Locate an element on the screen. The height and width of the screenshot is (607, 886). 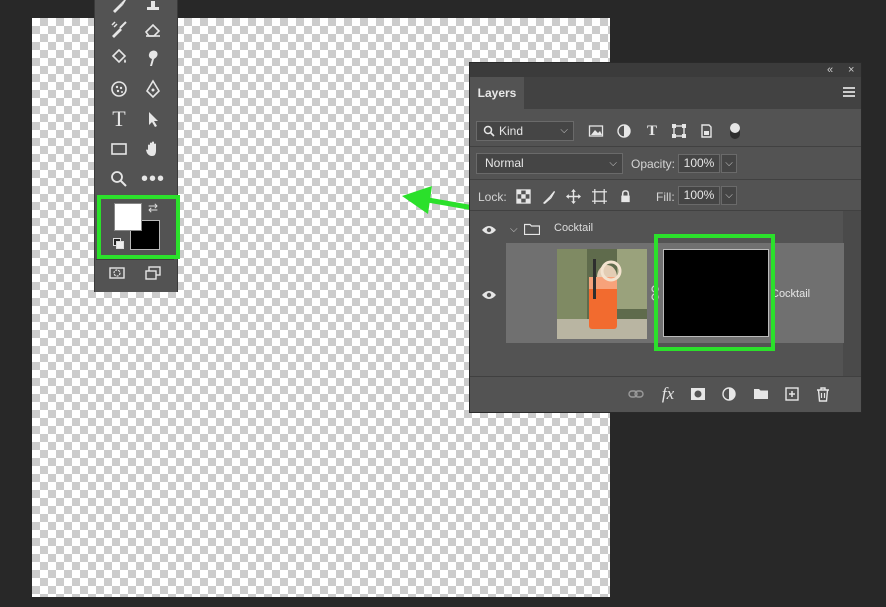
fx-icon: fx is located at coordinates (668, 393).